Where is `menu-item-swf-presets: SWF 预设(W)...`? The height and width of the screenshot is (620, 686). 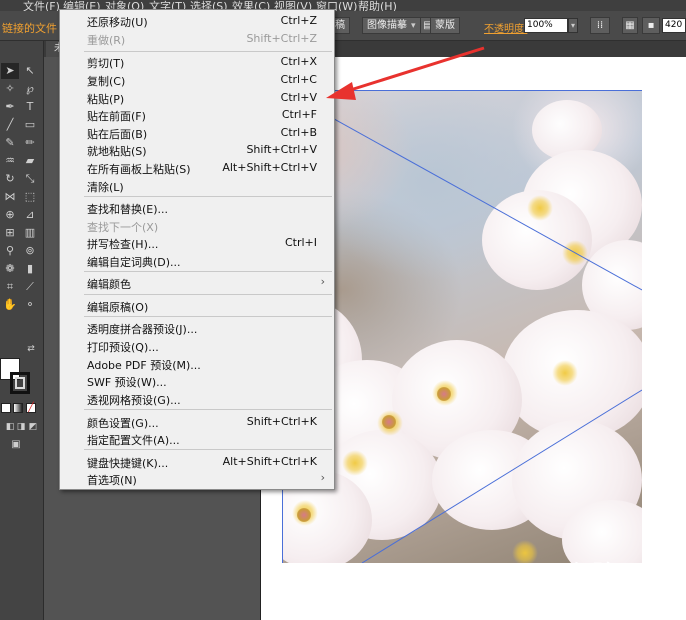
menu-item-swf-presets: SWF 预设(W)... is located at coordinates (197, 381).